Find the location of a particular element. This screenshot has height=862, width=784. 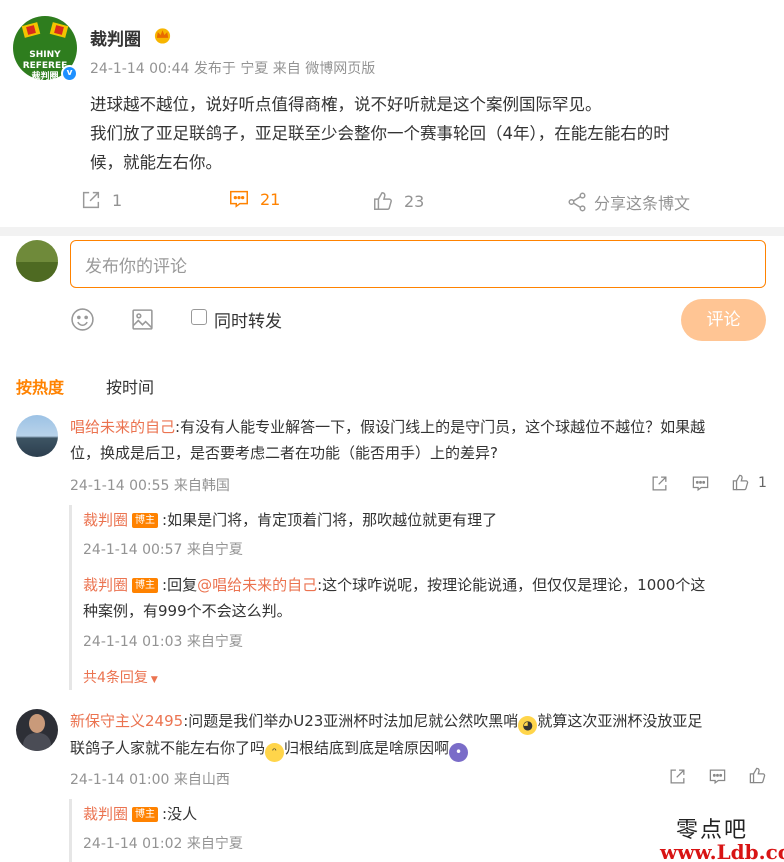

more-replies-link: 共4条回复 ▼ is located at coordinates (120, 677).